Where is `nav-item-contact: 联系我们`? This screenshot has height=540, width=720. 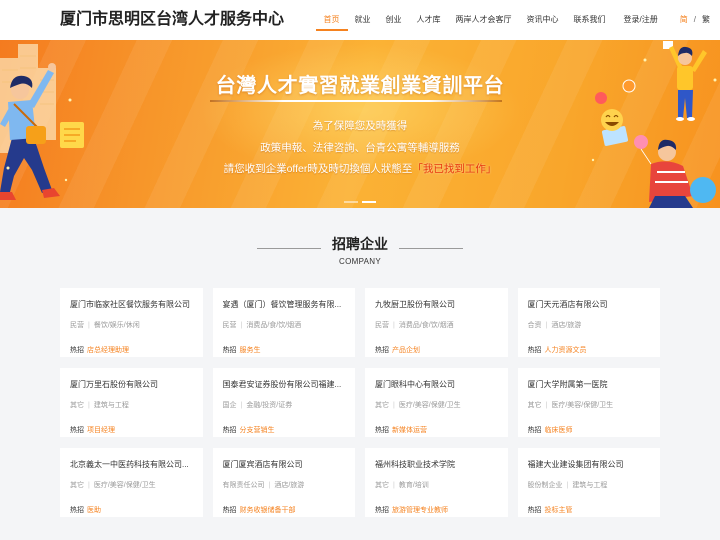 nav-item-contact: 联系我们 is located at coordinates (590, 20).